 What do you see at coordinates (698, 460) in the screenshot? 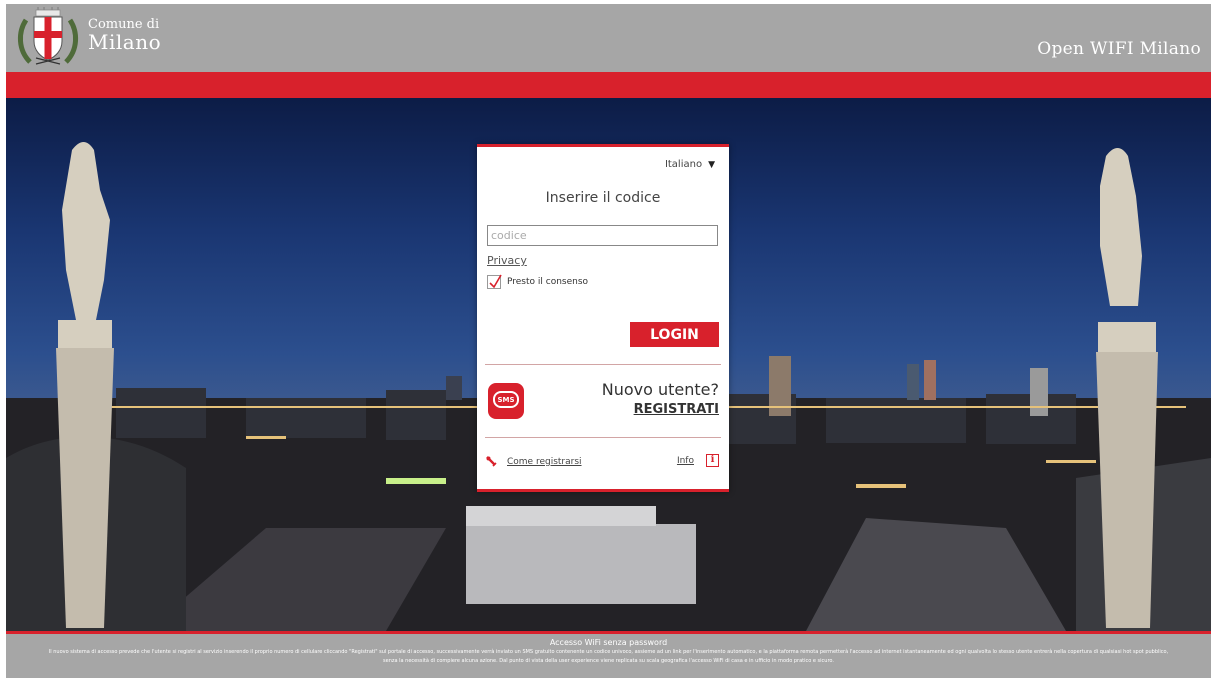
I see `info-link: Info i` at bounding box center [698, 460].